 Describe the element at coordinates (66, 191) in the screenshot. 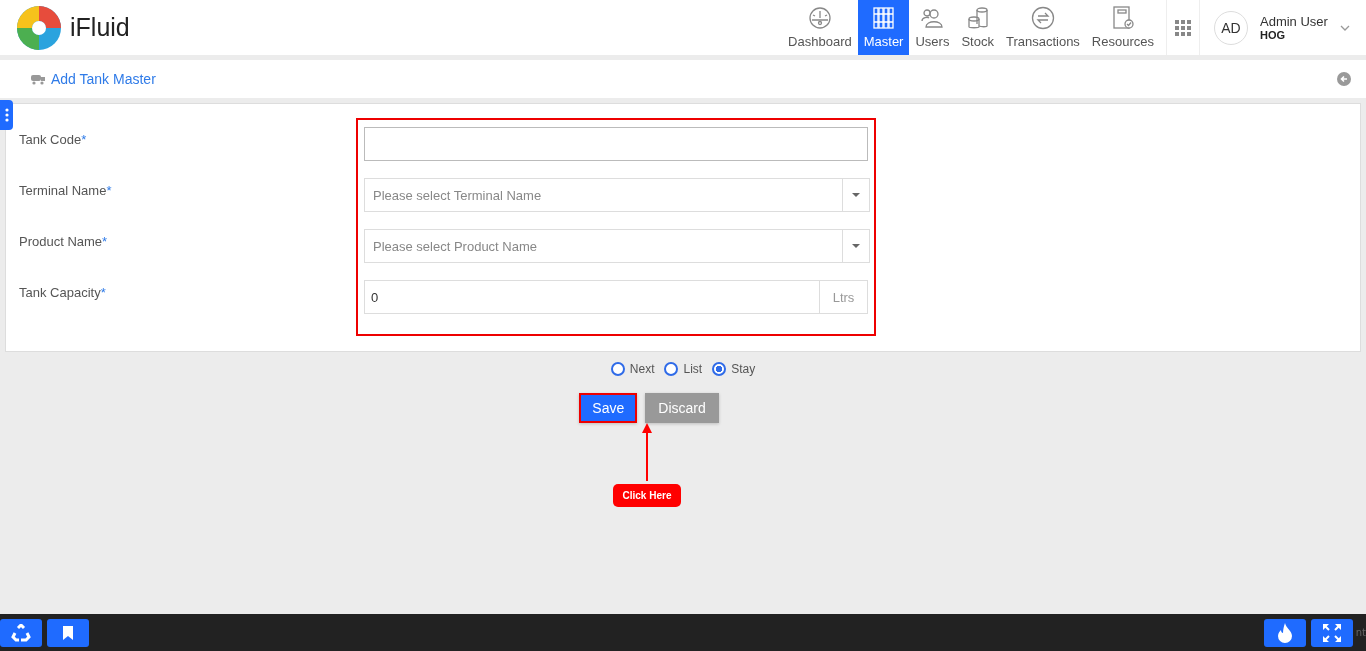

I see `field-label: Terminal Name*` at that location.